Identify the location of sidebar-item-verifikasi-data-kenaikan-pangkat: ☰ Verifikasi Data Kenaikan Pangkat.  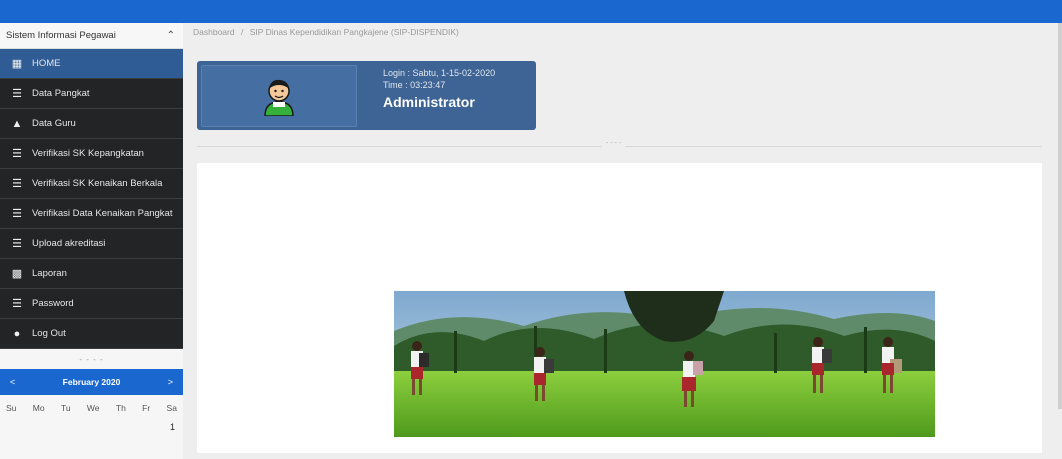
(91, 214).